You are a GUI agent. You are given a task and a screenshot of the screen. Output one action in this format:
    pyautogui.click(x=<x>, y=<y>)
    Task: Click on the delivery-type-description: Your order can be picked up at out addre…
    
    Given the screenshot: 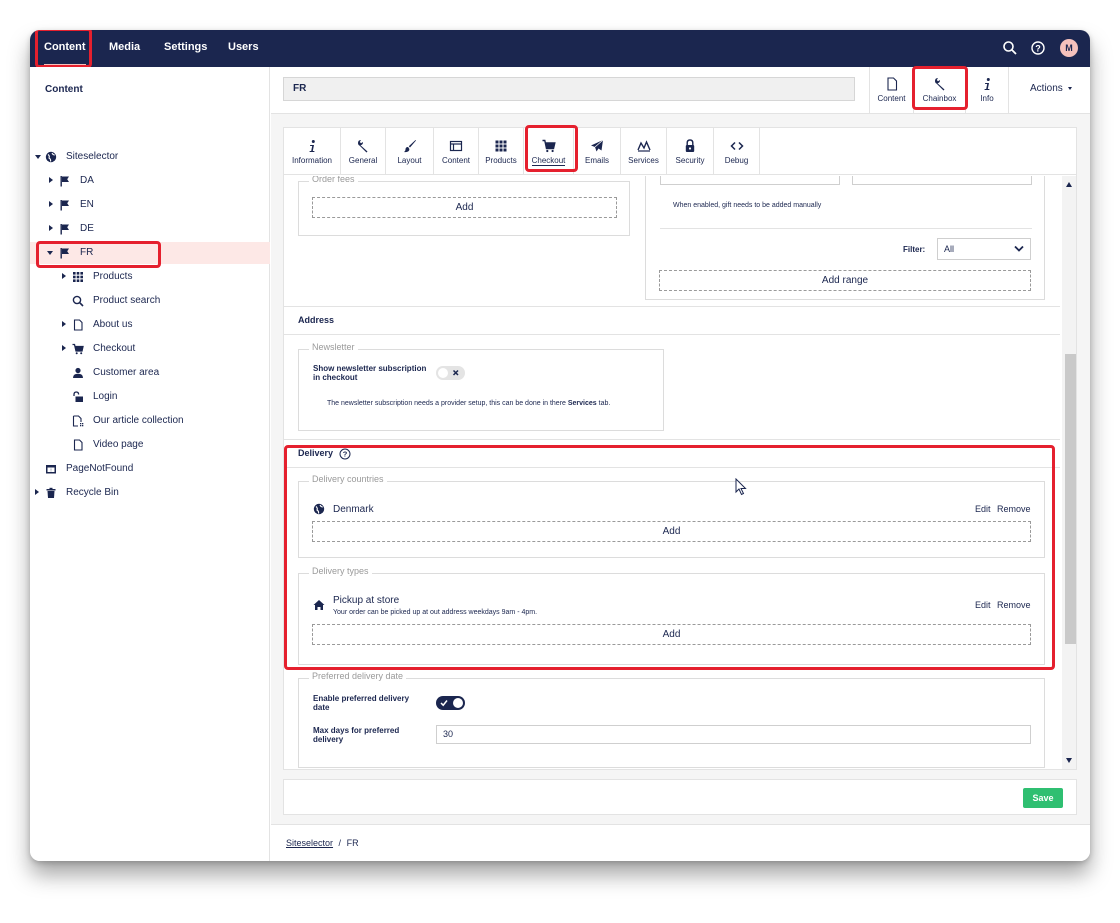 What is the action you would take?
    pyautogui.click(x=435, y=612)
    